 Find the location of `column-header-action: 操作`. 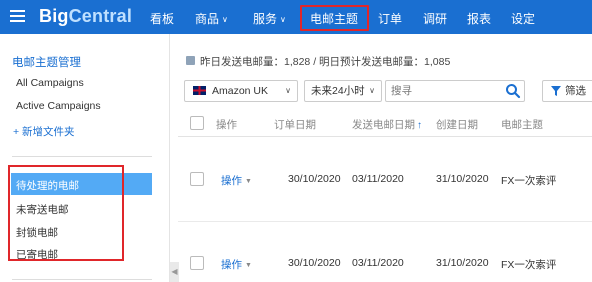

column-header-action: 操作 is located at coordinates (226, 125).